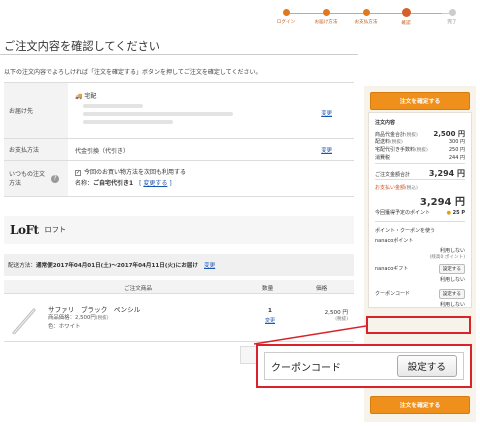 The height and width of the screenshot is (428, 480). Describe the element at coordinates (420, 101) in the screenshot. I see `confirm-order-button-top: 注文を確定する` at that location.